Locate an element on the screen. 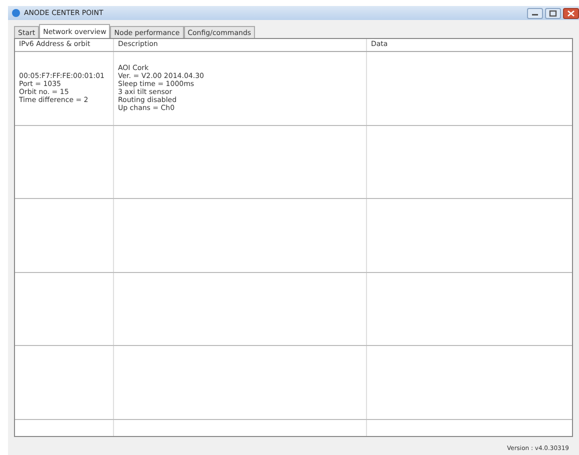 The width and height of the screenshot is (579, 455). app-icon is located at coordinates (16, 13).